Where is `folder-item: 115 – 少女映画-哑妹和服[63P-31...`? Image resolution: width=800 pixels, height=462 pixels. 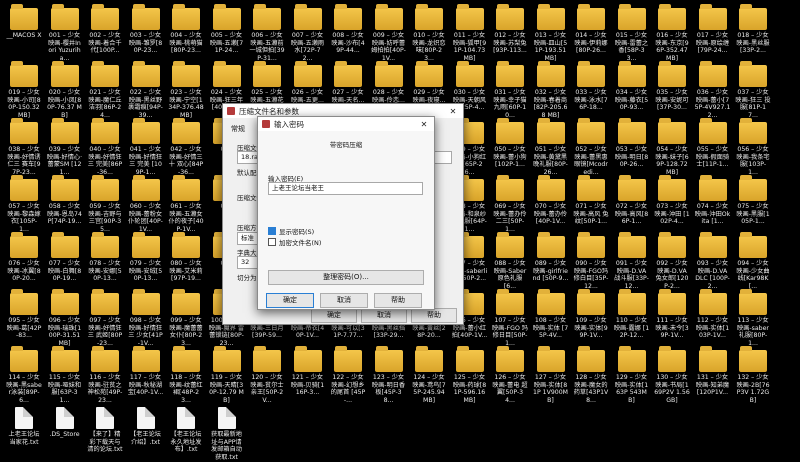 folder-item: 115 – 少女映画-哑妹和服[63P-31... is located at coordinates (65, 375).